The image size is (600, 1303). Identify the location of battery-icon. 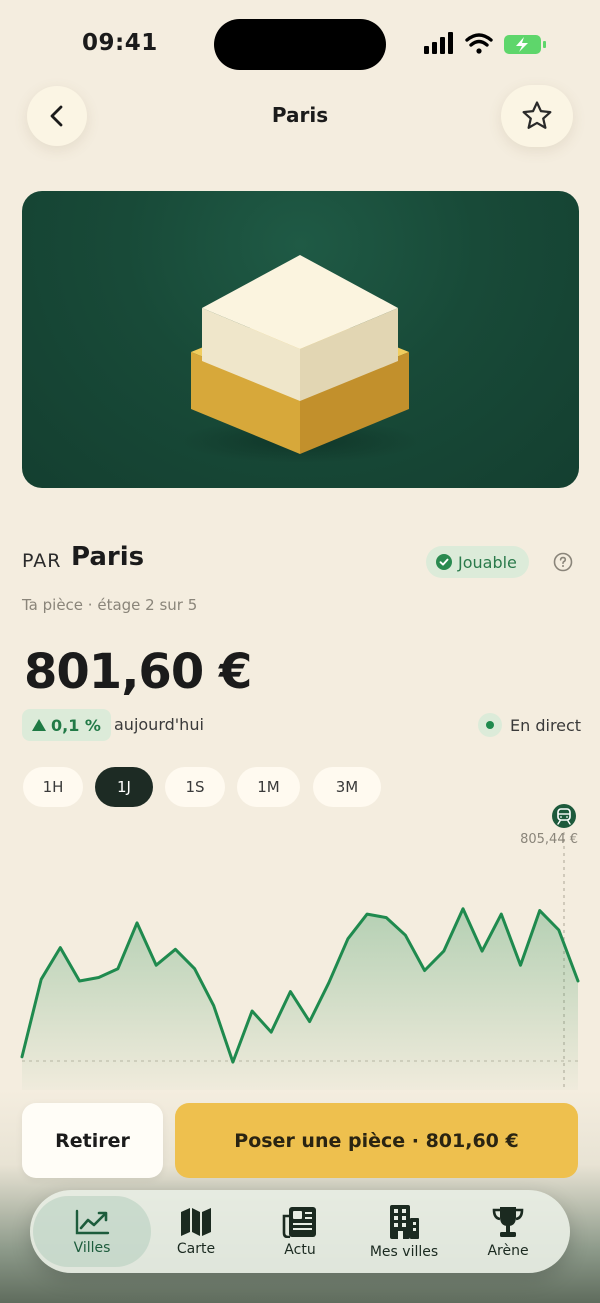
(525, 44).